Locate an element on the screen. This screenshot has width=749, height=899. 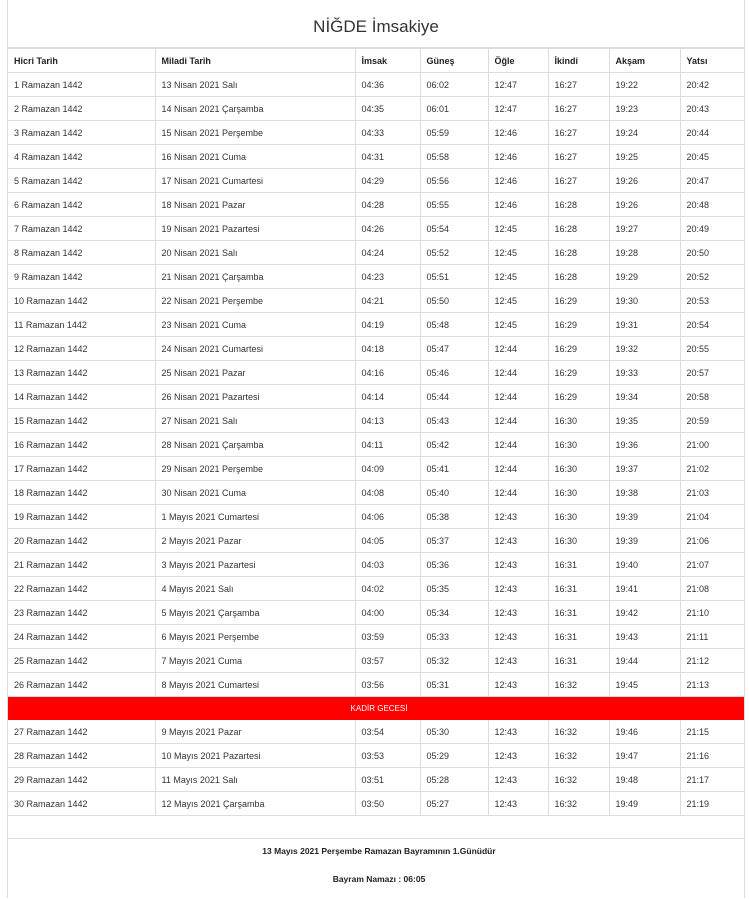
imsak-cell: 04:09 is located at coordinates (387, 468).